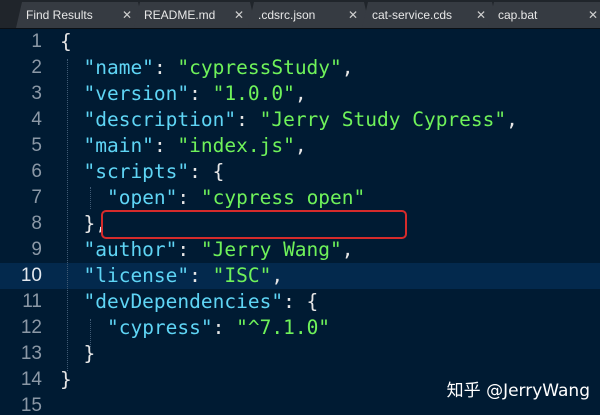 The image size is (600, 415). I want to click on code-text: "cypress": "^7.1.0", so click(195, 328).